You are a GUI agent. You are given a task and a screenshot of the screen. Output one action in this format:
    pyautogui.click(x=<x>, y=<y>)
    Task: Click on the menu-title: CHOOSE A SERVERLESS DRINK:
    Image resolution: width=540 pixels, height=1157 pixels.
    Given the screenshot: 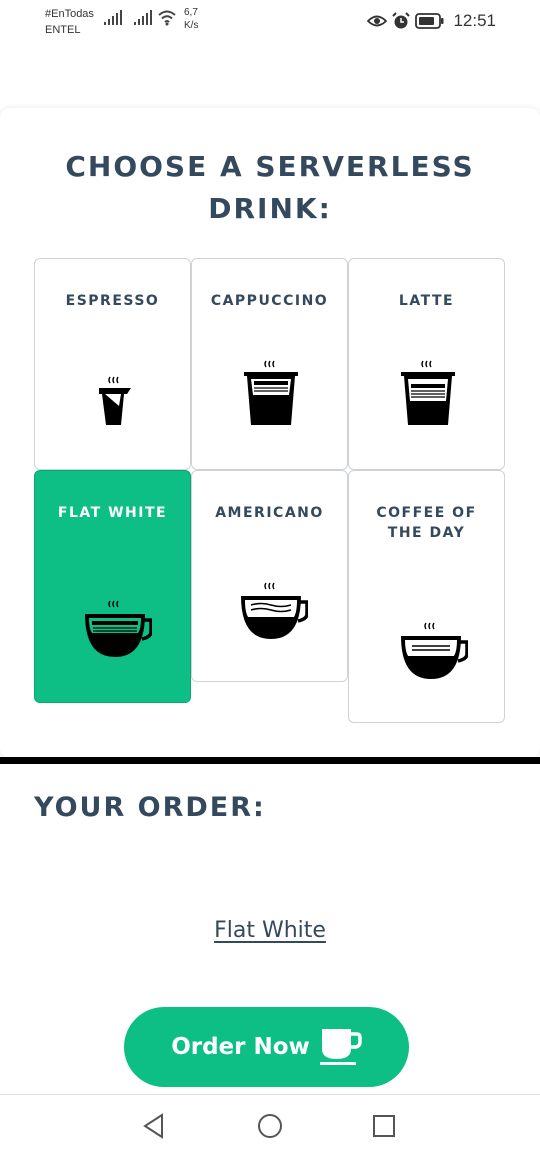 What is the action you would take?
    pyautogui.click(x=270, y=187)
    